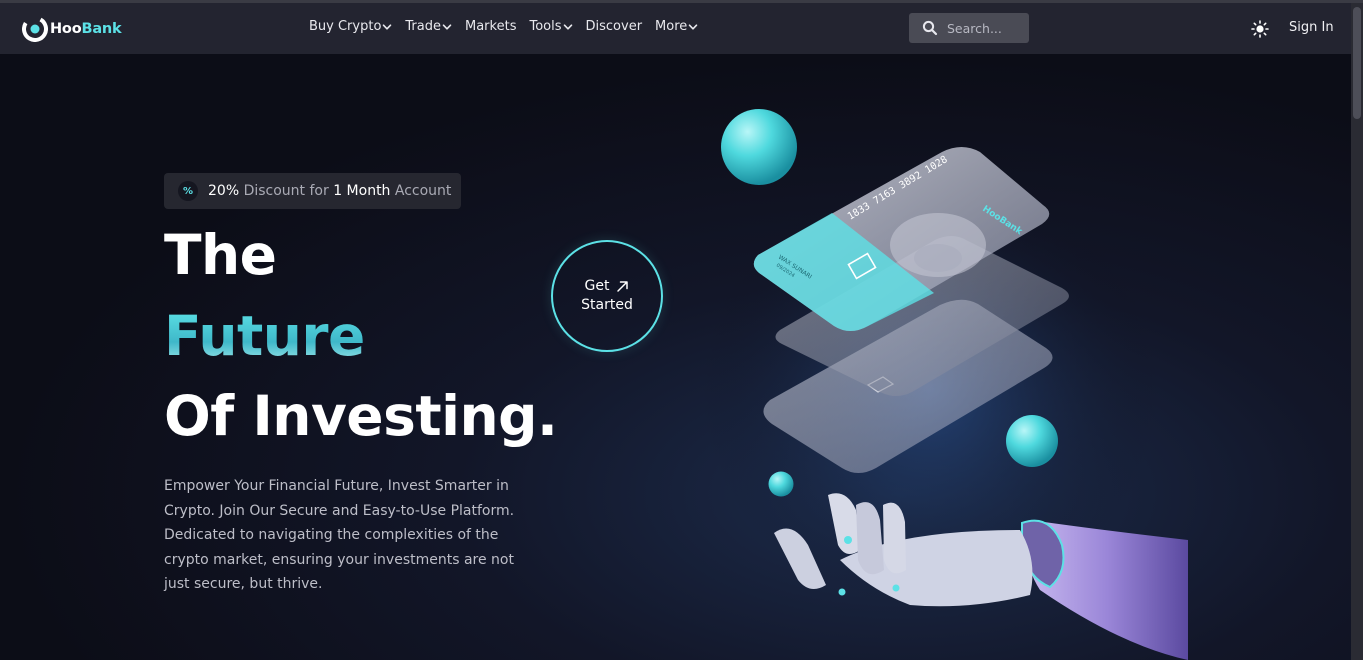 The image size is (1363, 660). I want to click on sphere-medium, so click(1032, 441).